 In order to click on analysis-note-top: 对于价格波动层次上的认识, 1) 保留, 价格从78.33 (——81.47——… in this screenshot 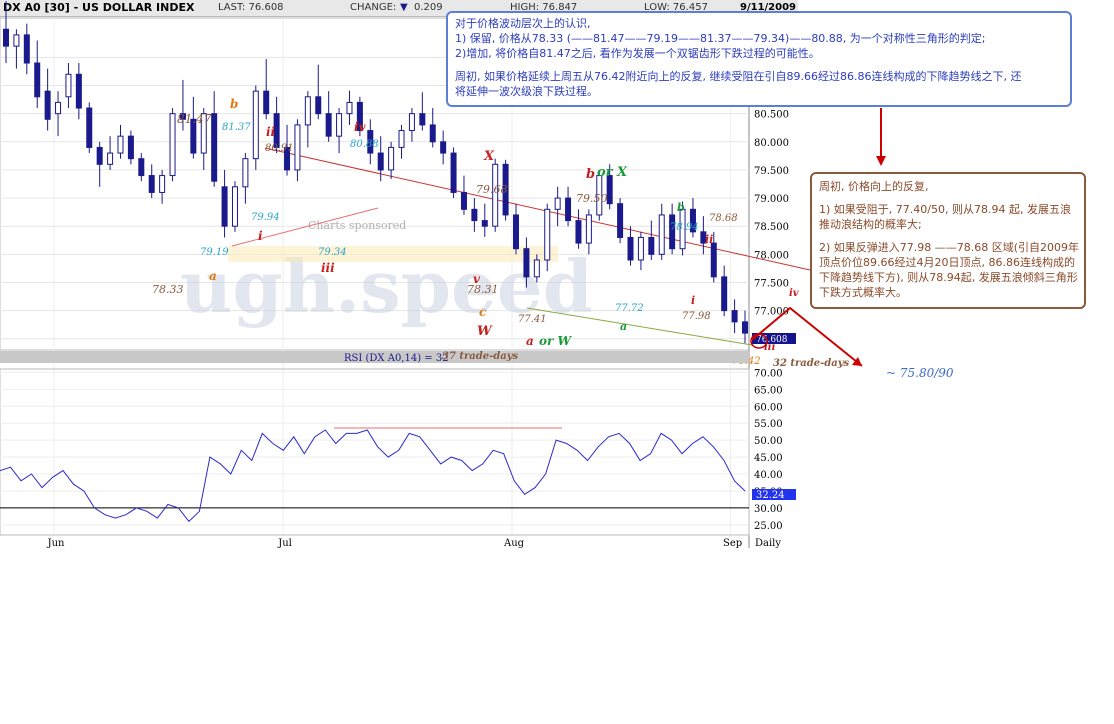, I will do `click(759, 59)`.